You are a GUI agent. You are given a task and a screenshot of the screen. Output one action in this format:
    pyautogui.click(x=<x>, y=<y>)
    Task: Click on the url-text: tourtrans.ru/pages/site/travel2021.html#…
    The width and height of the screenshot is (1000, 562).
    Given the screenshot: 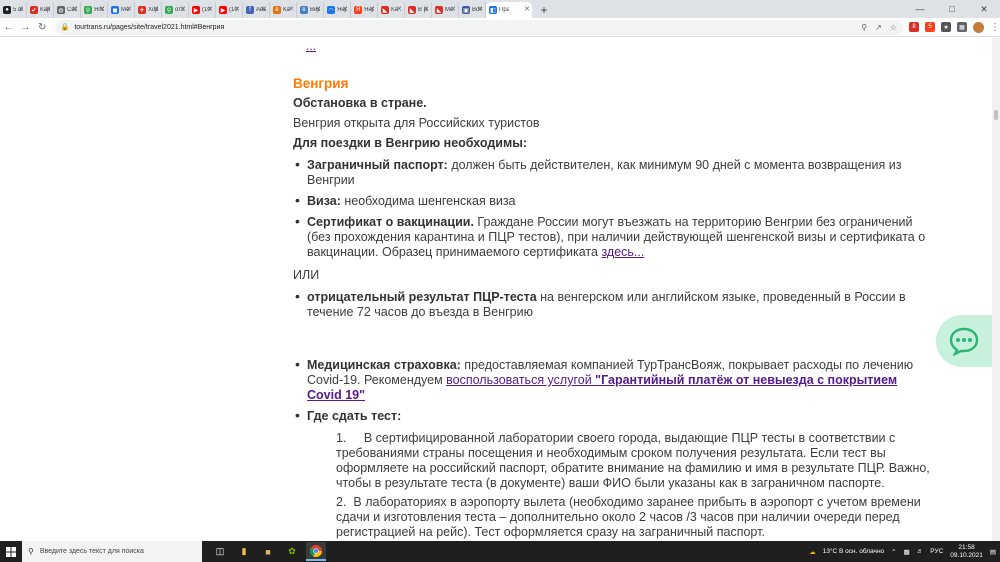 What is the action you would take?
    pyautogui.click(x=149, y=27)
    